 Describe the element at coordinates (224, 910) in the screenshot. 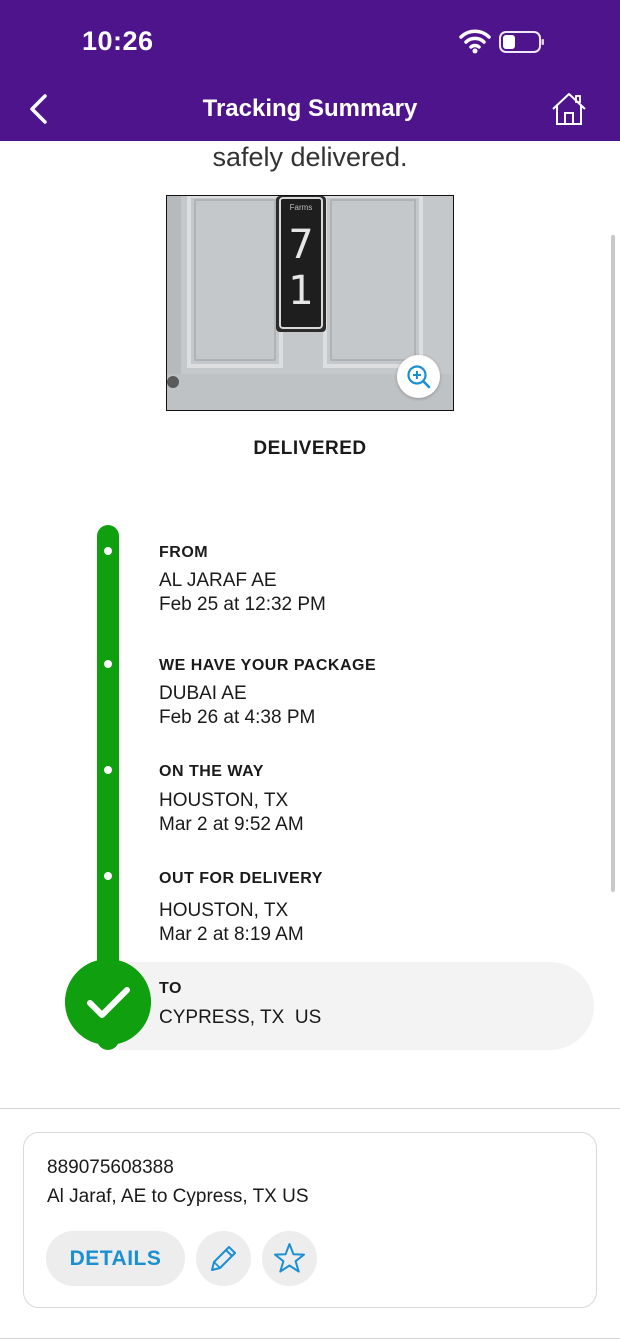

I see `step-location-out-for-delivery: HOUSTON, TX` at that location.